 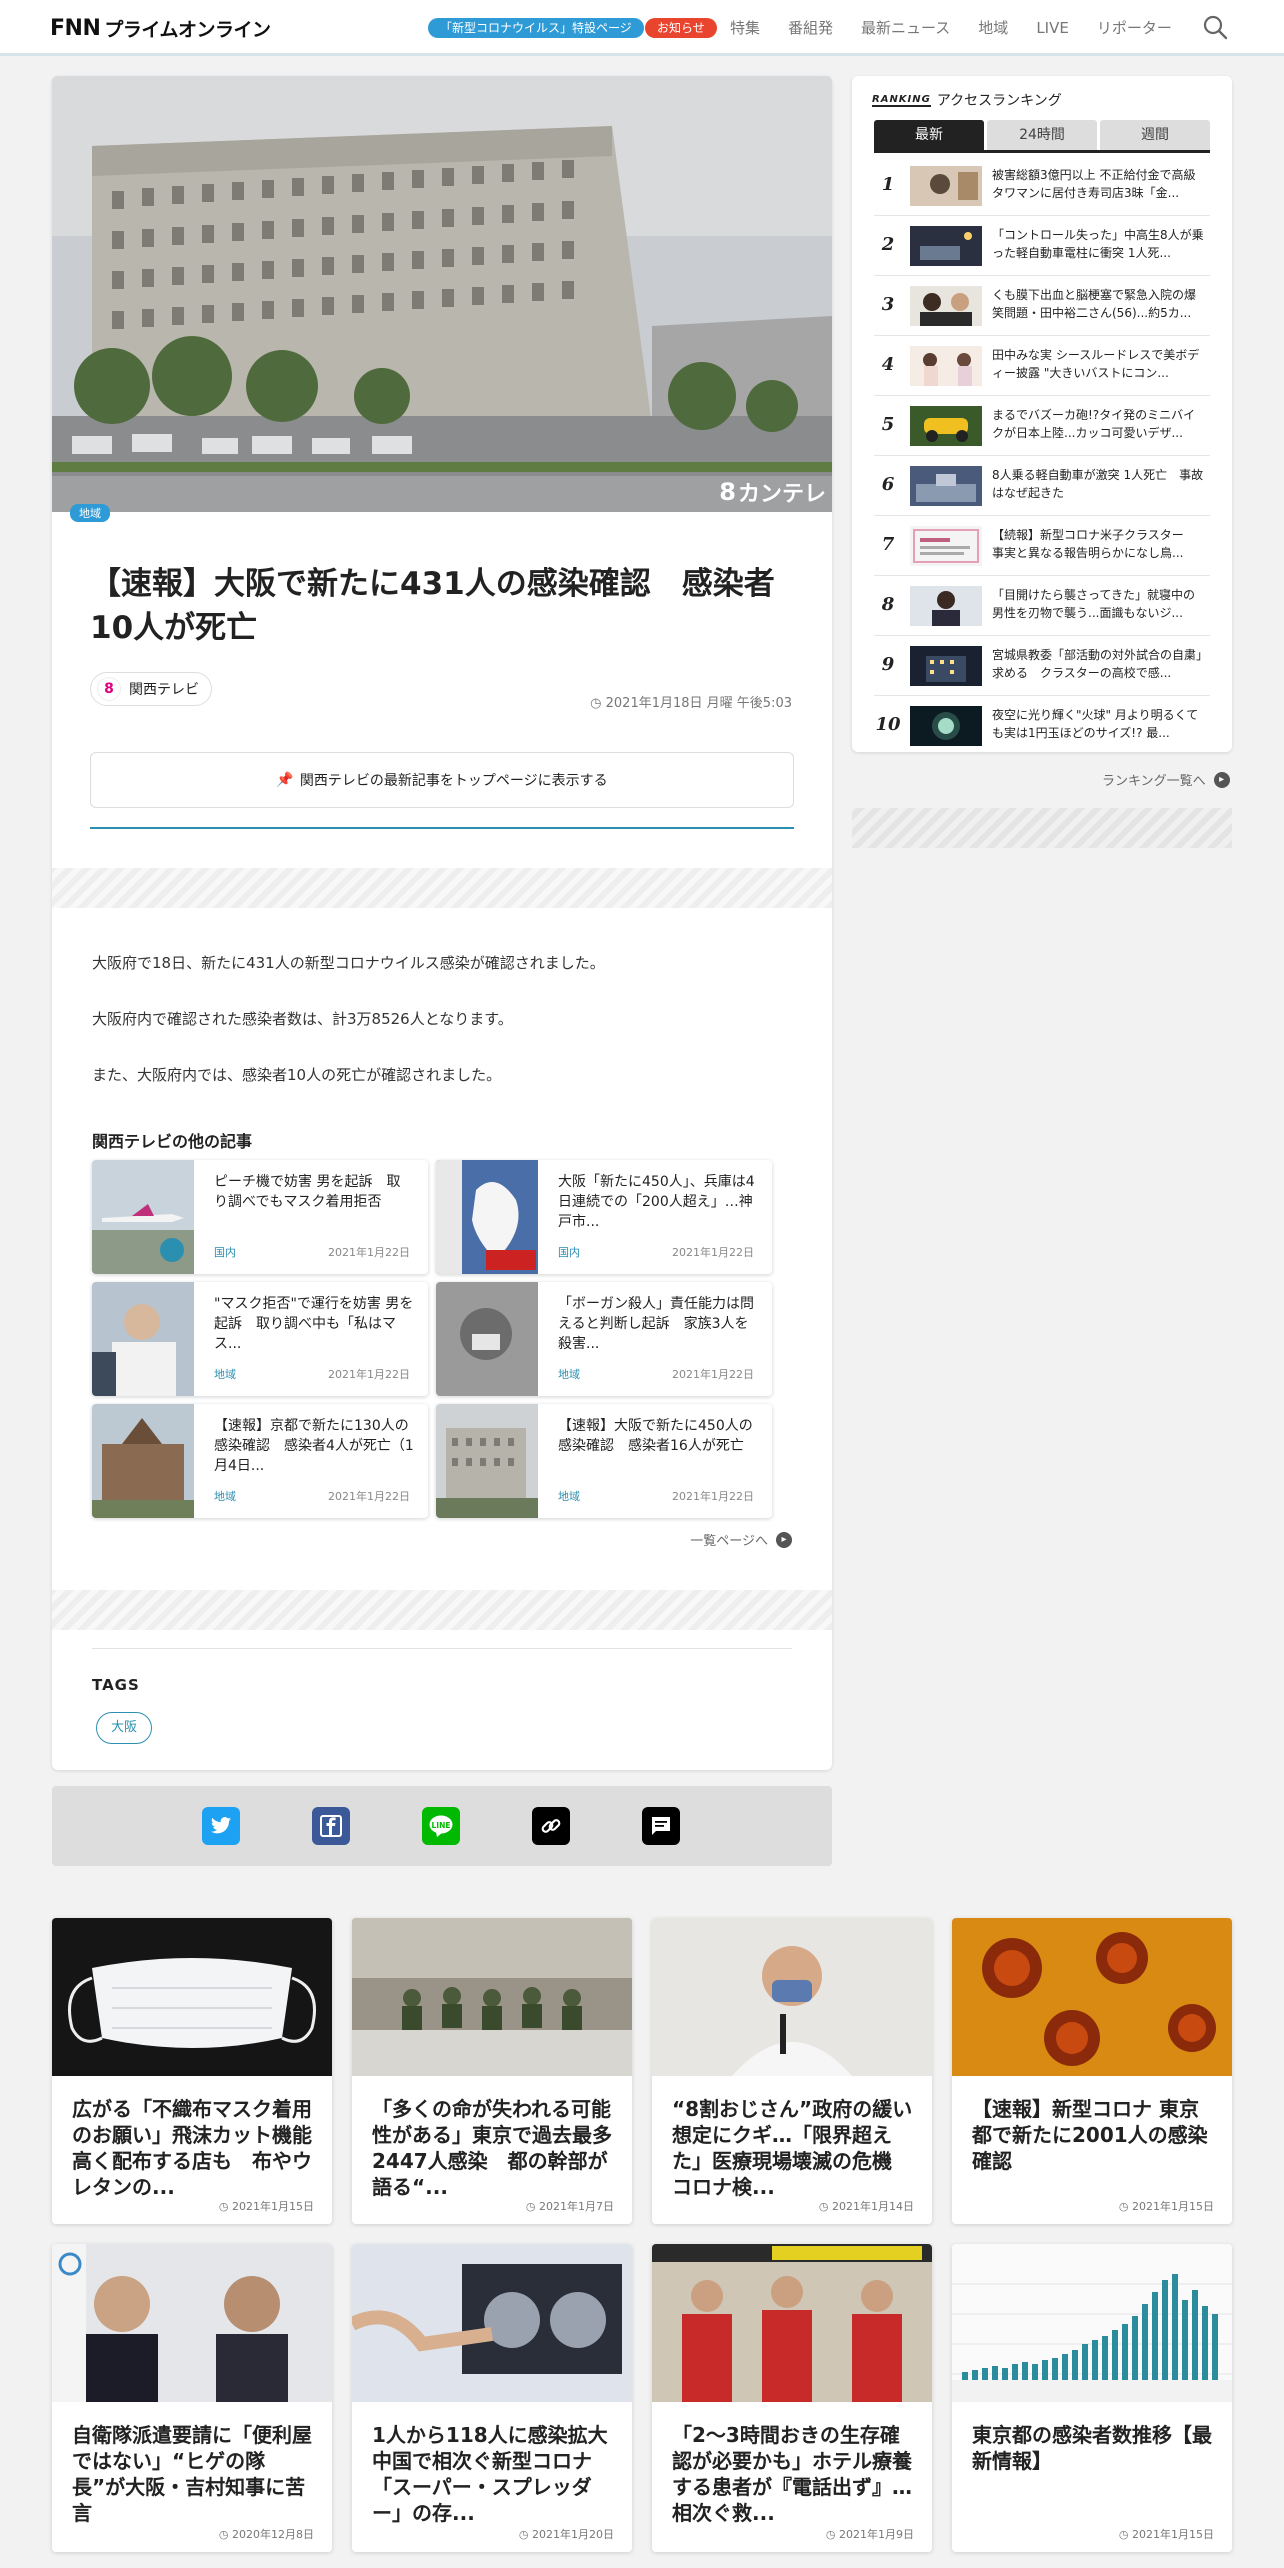 What do you see at coordinates (442, 780) in the screenshot?
I see `pin-to-top-button: 📌 関西テレビの最新記事をトップページに表示する` at bounding box center [442, 780].